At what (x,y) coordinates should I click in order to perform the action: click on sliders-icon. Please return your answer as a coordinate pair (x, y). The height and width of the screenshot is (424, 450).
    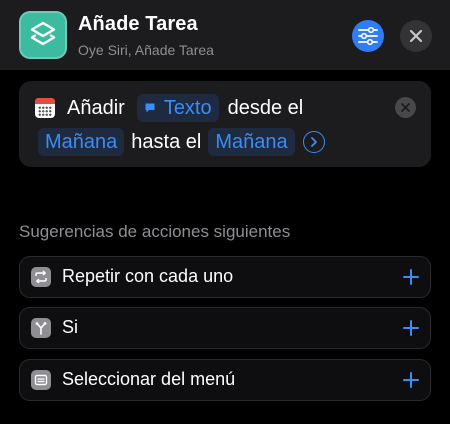
    Looking at the image, I should click on (368, 36).